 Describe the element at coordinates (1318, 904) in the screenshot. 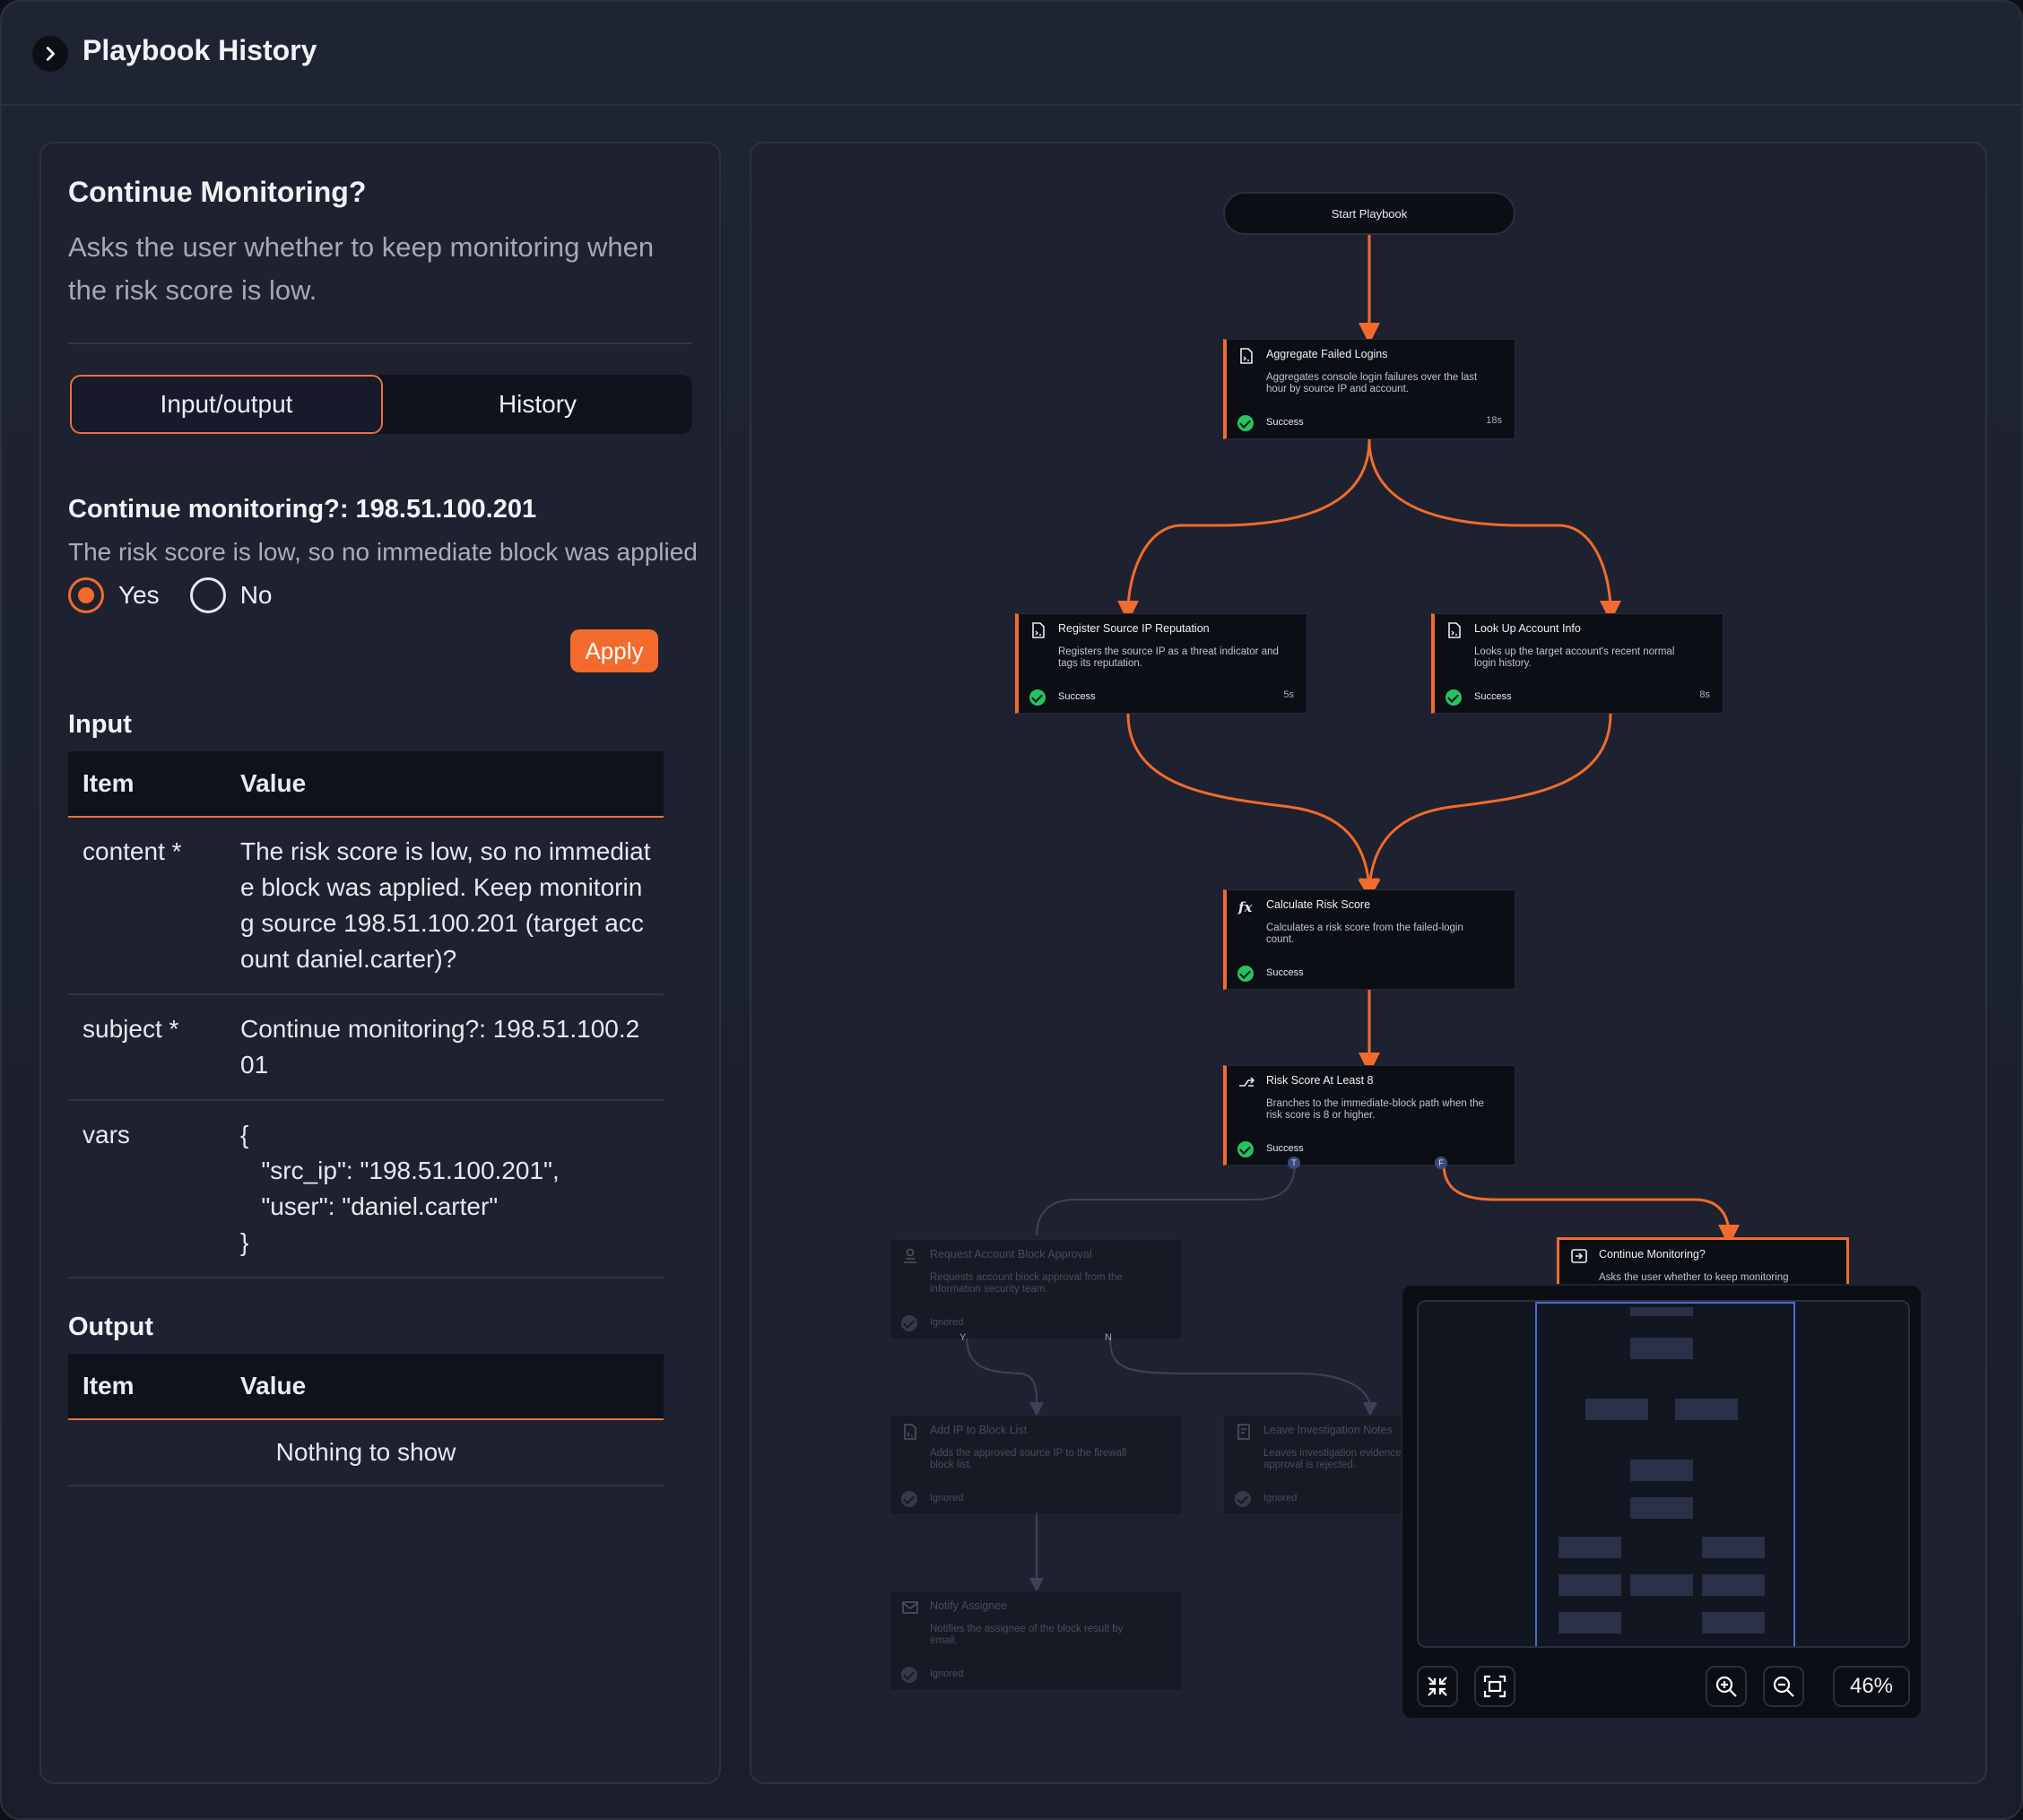

I see `node-title: Calculate Risk Score` at that location.